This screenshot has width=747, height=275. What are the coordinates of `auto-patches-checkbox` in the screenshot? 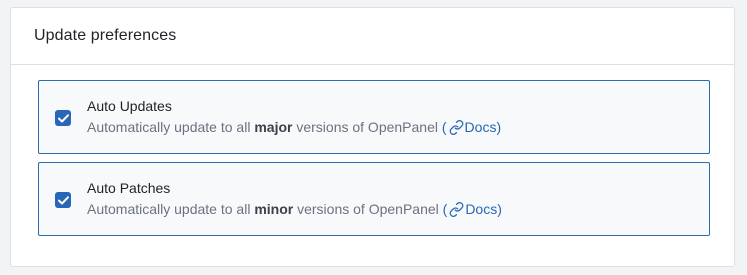 It's located at (63, 200).